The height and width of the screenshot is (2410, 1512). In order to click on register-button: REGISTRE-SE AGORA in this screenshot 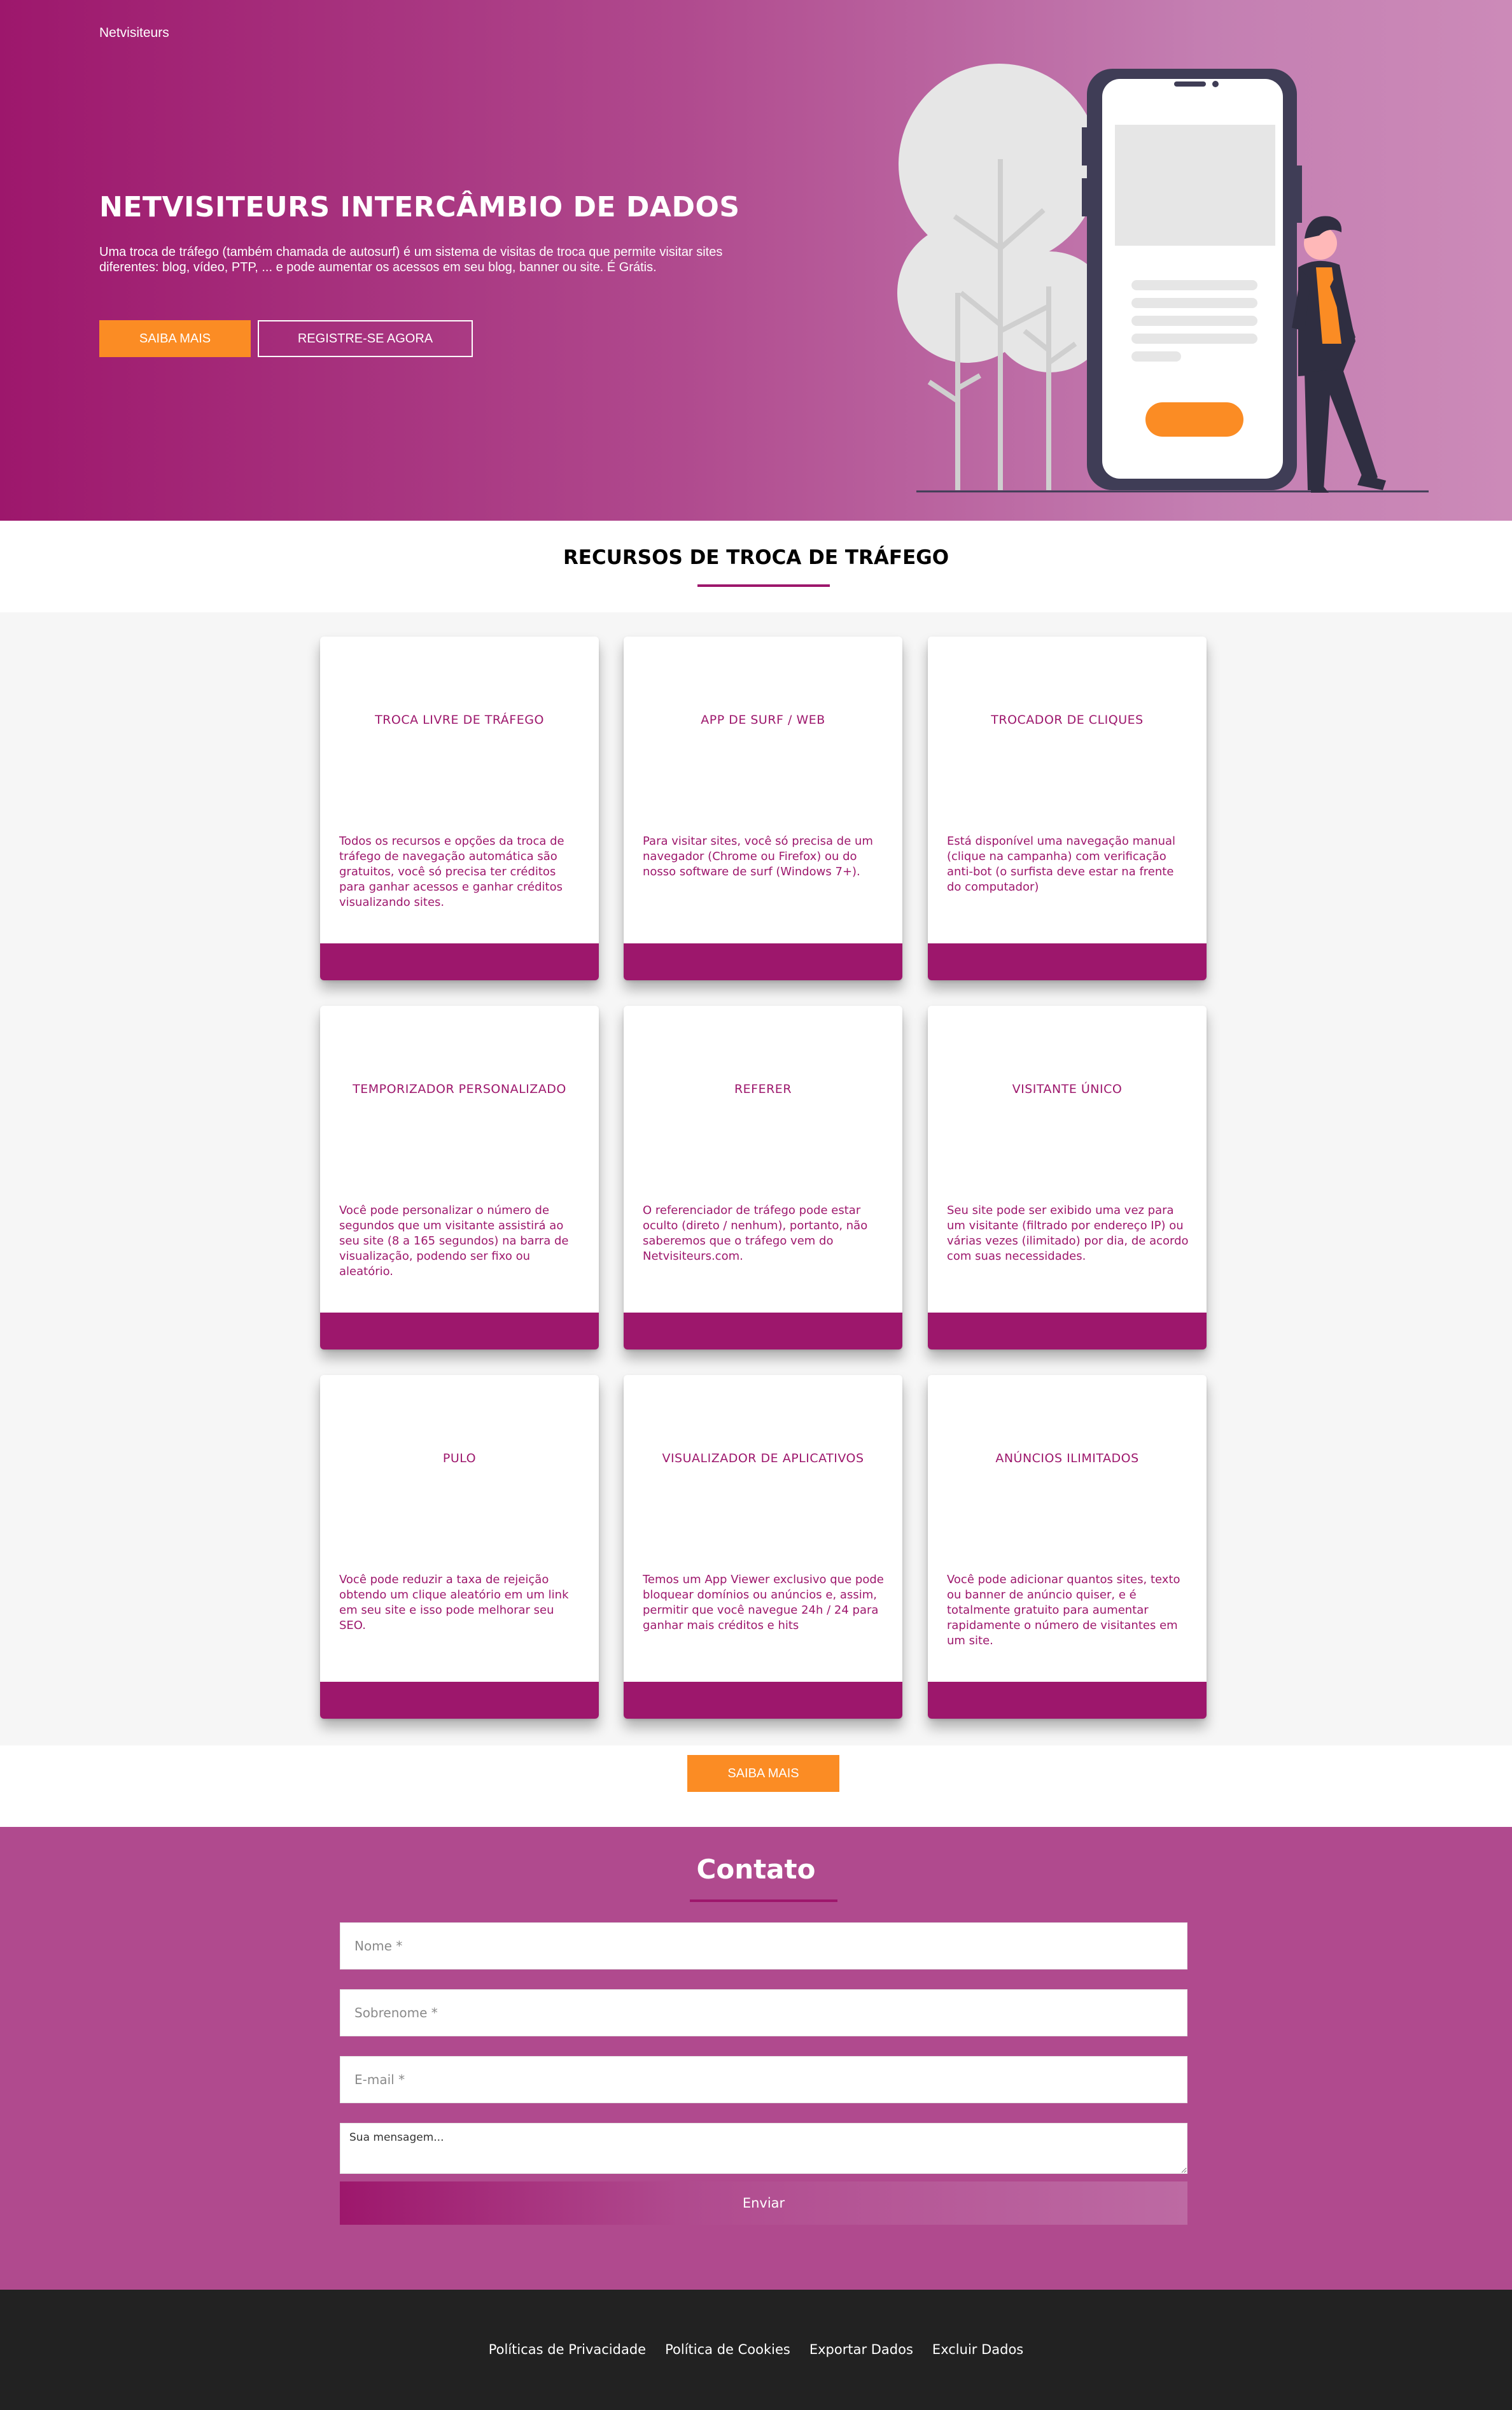, I will do `click(365, 338)`.